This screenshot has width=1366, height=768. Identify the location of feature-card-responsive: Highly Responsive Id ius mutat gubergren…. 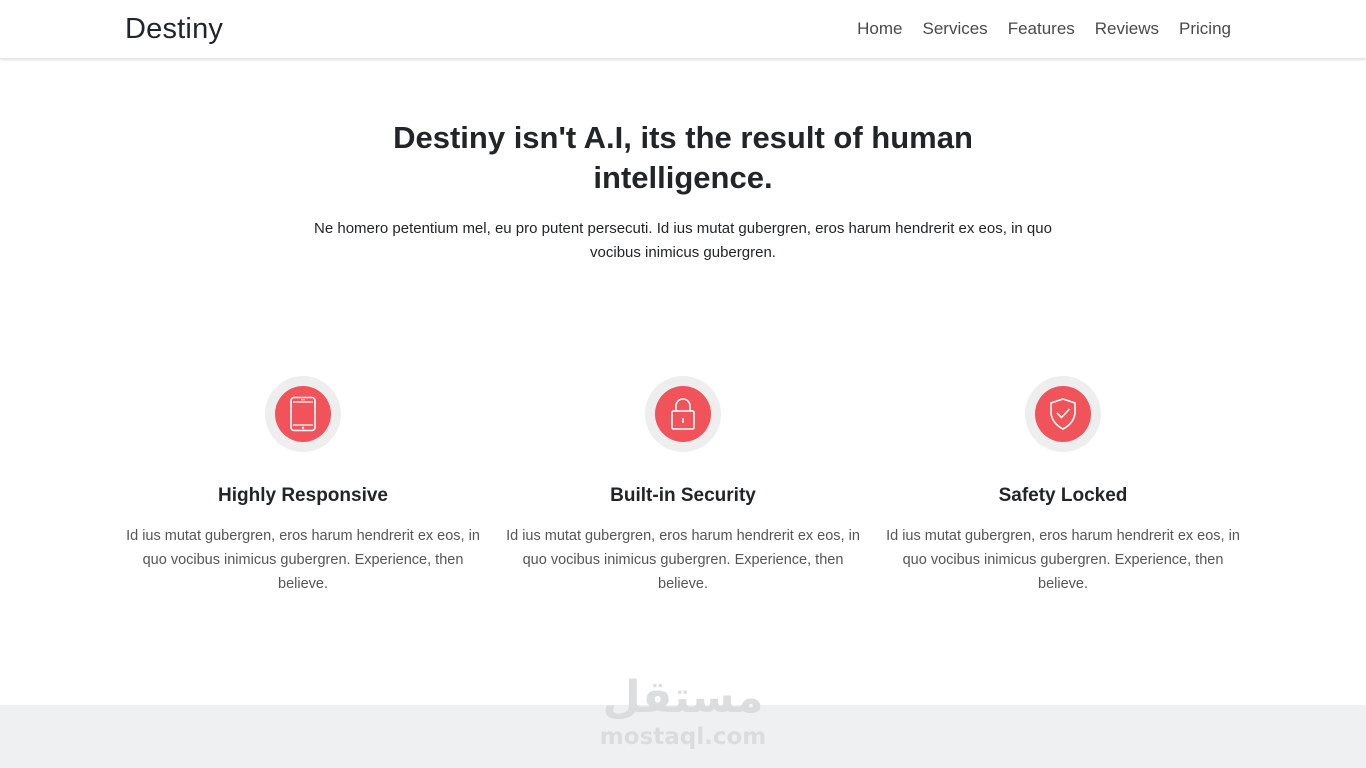
(303, 486).